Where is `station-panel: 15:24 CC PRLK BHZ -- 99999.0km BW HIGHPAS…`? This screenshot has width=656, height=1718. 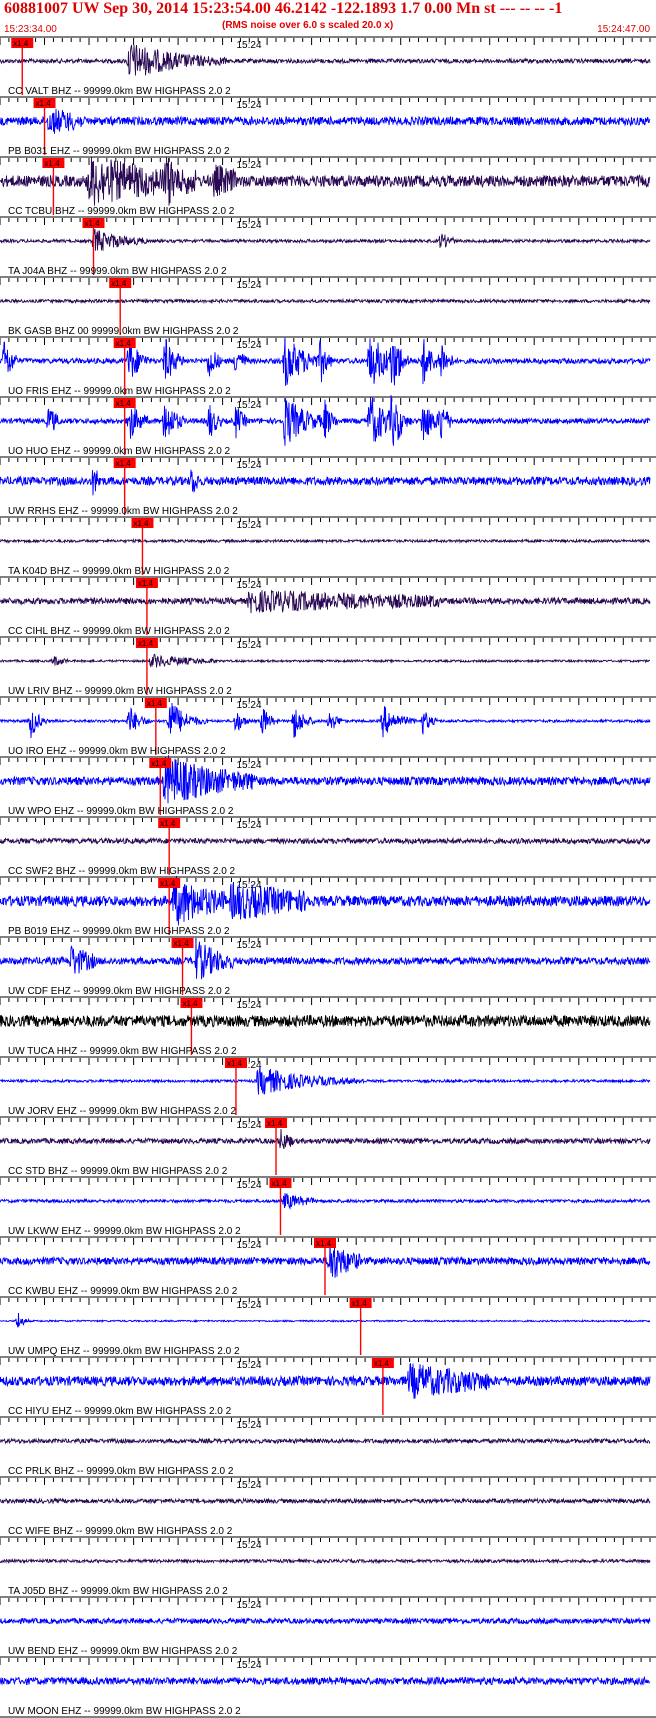 station-panel: 15:24 CC PRLK BHZ -- 99999.0km BW HIGHPAS… is located at coordinates (328, 1446).